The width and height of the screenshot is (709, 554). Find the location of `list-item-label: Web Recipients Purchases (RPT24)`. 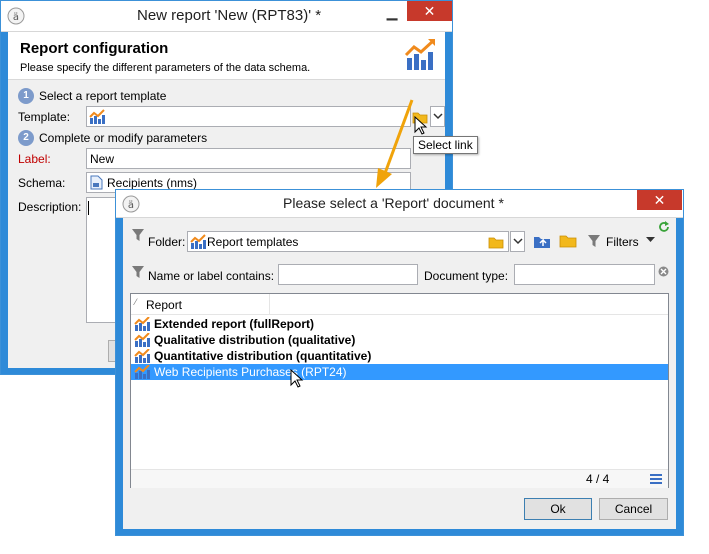

list-item-label: Web Recipients Purchases (RPT24) is located at coordinates (250, 372).